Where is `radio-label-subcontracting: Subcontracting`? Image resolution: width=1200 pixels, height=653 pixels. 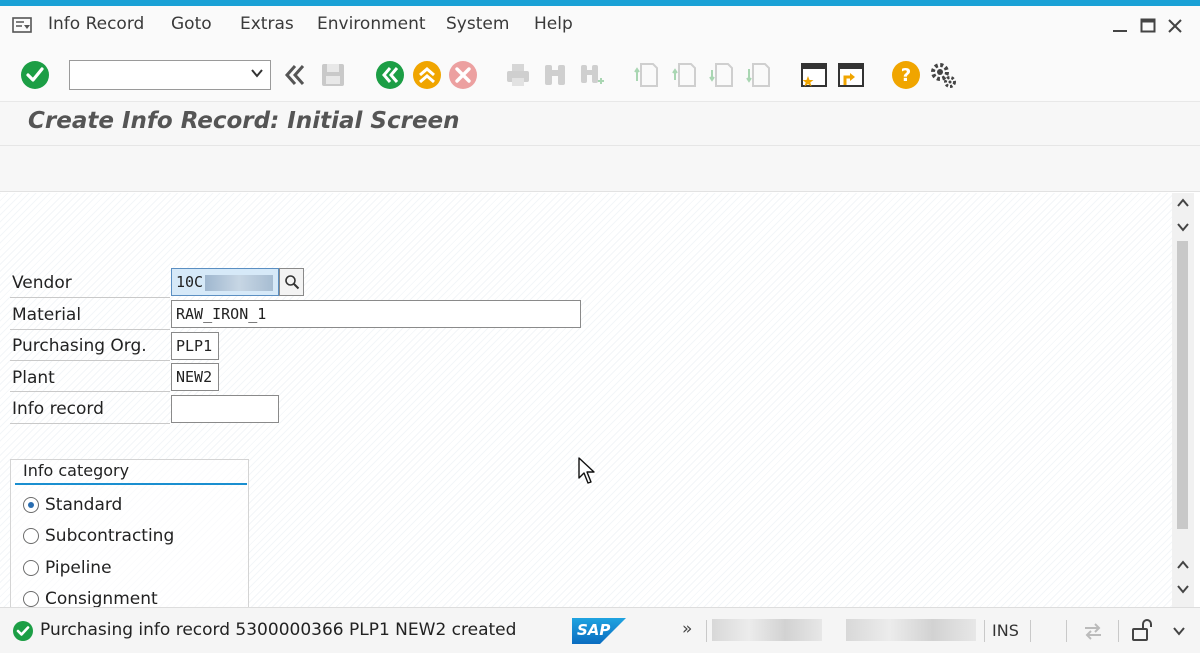 radio-label-subcontracting: Subcontracting is located at coordinates (110, 536).